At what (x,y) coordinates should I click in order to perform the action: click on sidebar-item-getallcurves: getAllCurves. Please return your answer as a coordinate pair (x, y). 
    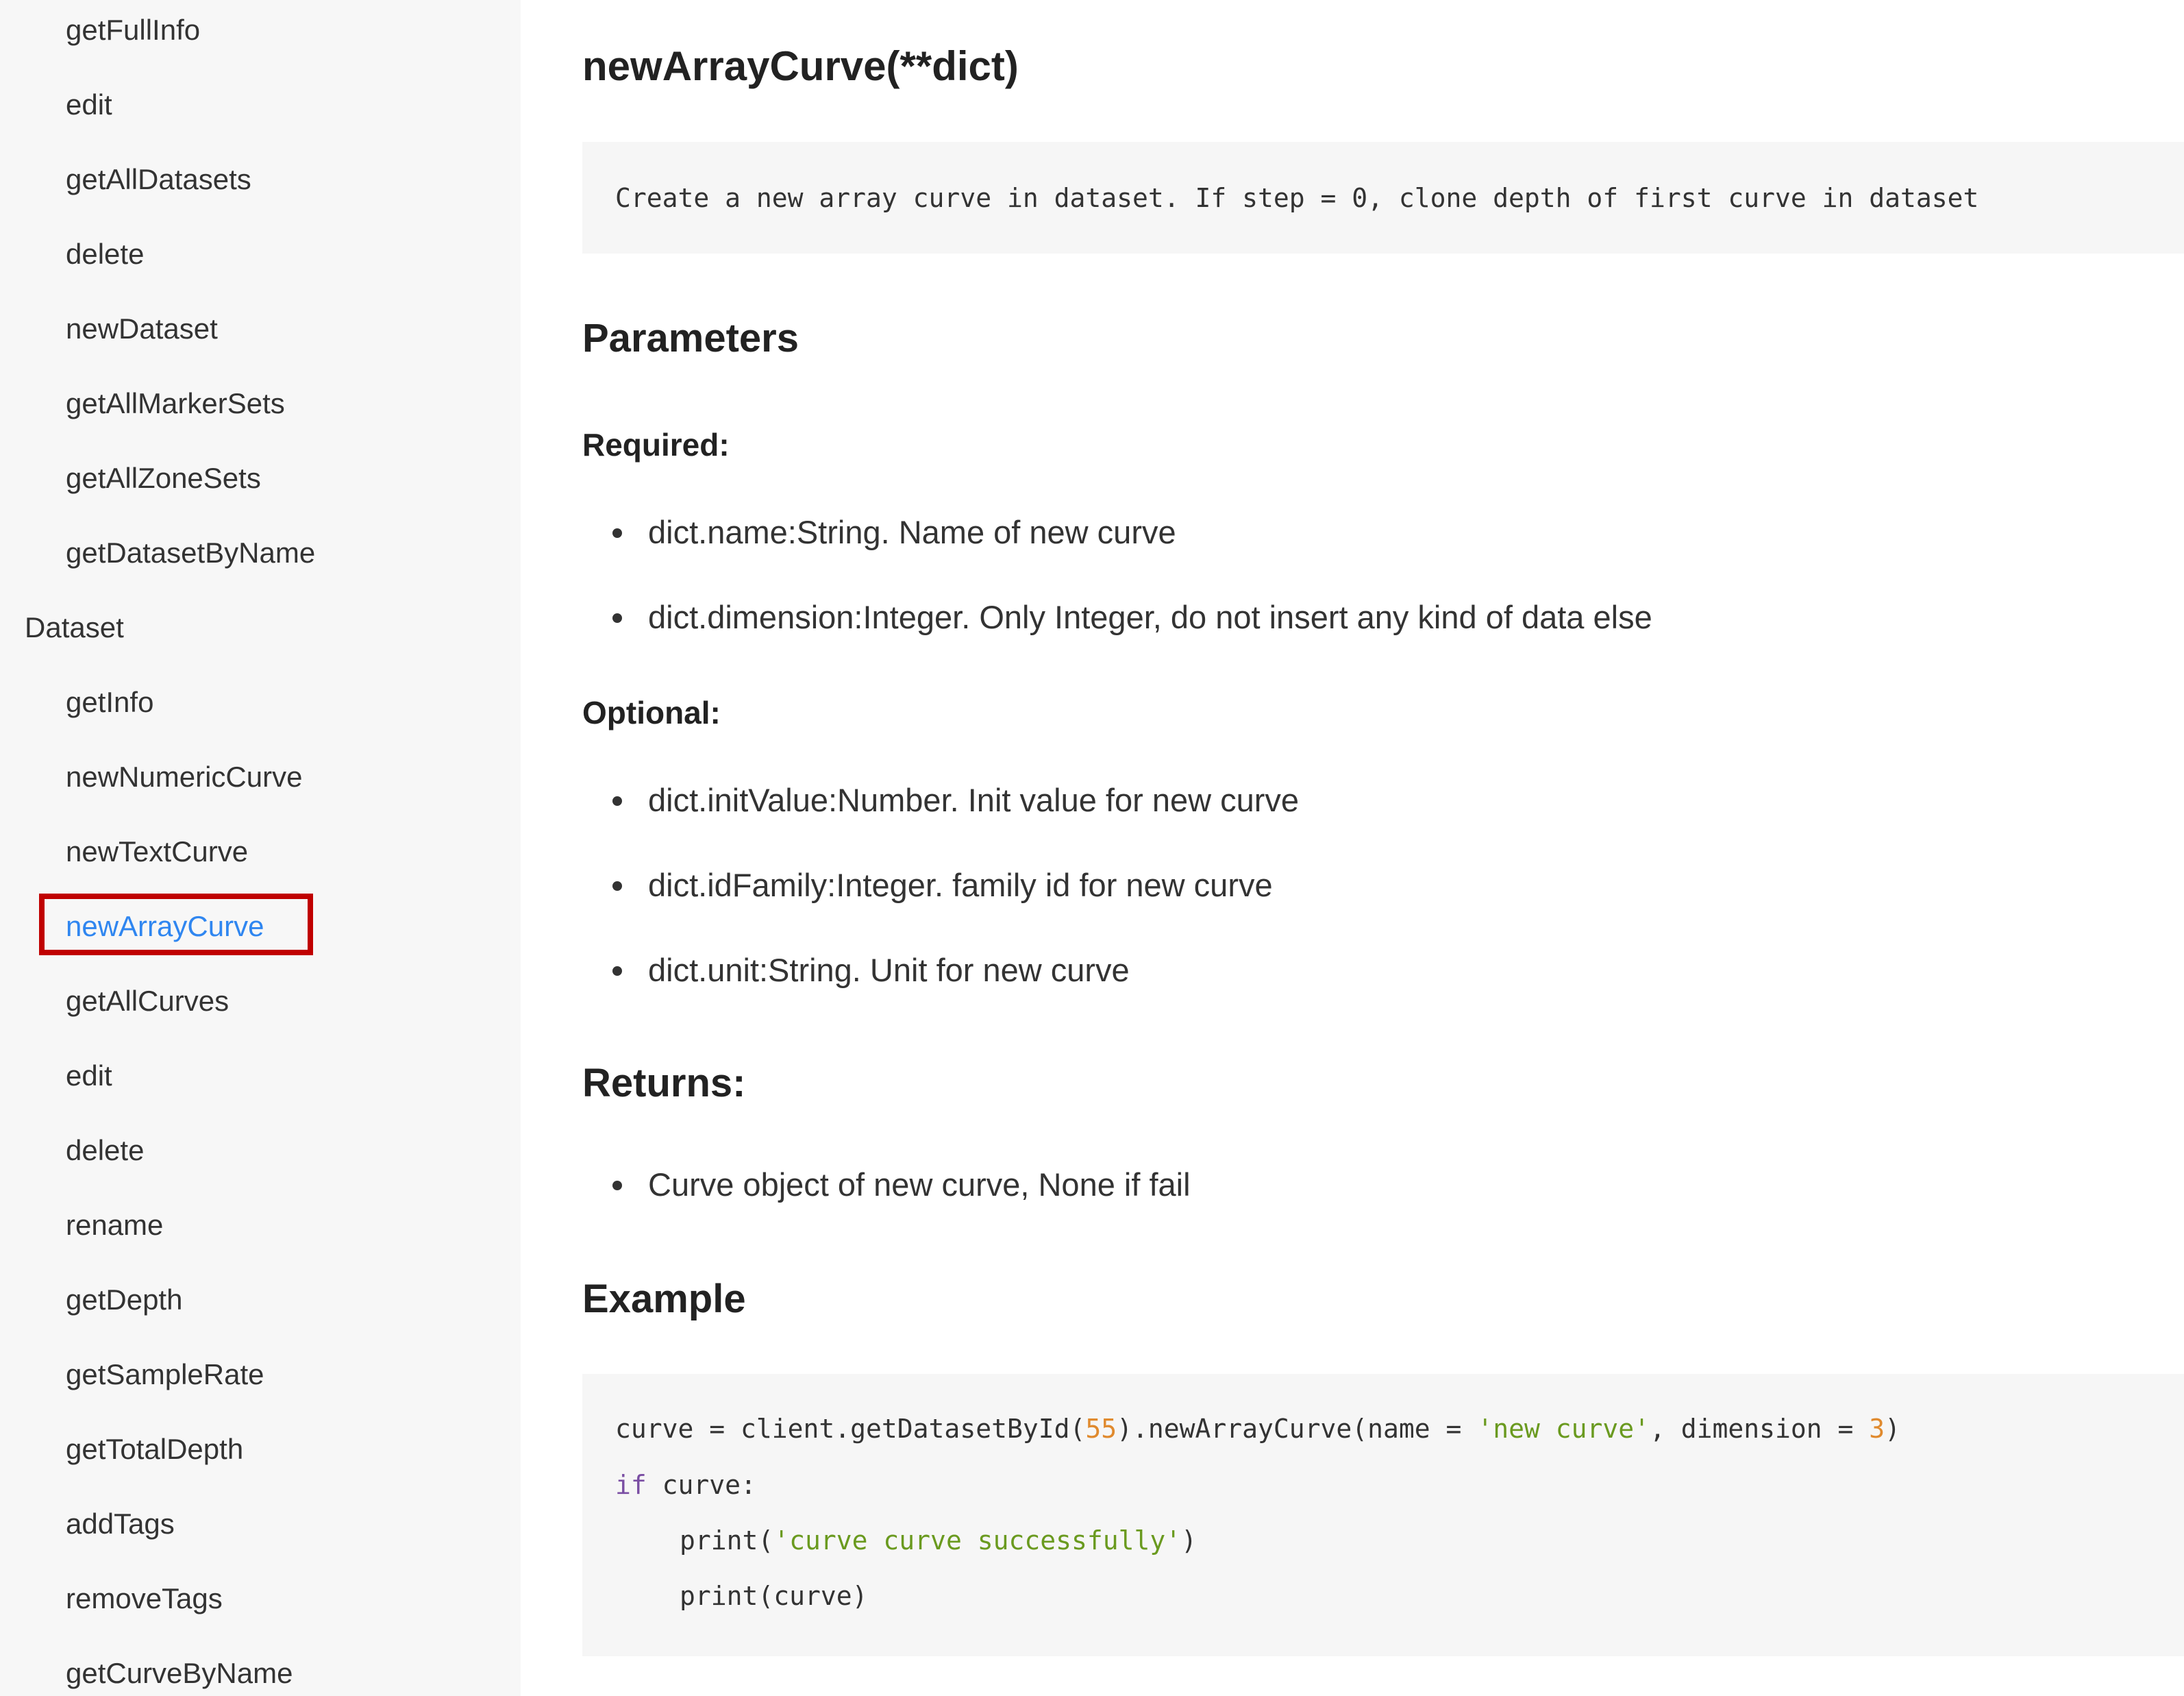
    Looking at the image, I should click on (147, 1001).